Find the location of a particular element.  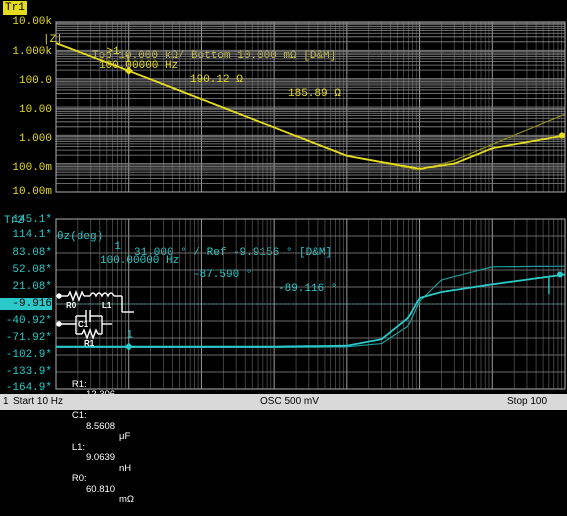

trace2-marker-freq: 100.00000 Hz is located at coordinates (140, 261).